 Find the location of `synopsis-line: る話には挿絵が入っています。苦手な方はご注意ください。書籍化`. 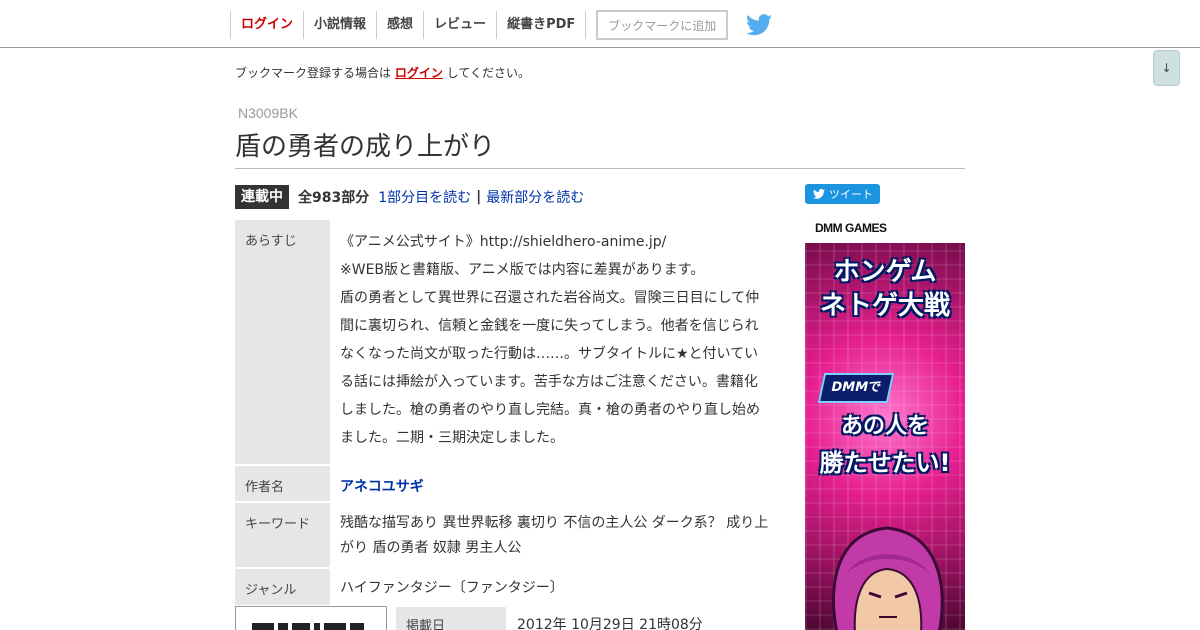

synopsis-line: る話には挿絵が入っています。苦手な方はご注意ください。書籍化 is located at coordinates (549, 382).